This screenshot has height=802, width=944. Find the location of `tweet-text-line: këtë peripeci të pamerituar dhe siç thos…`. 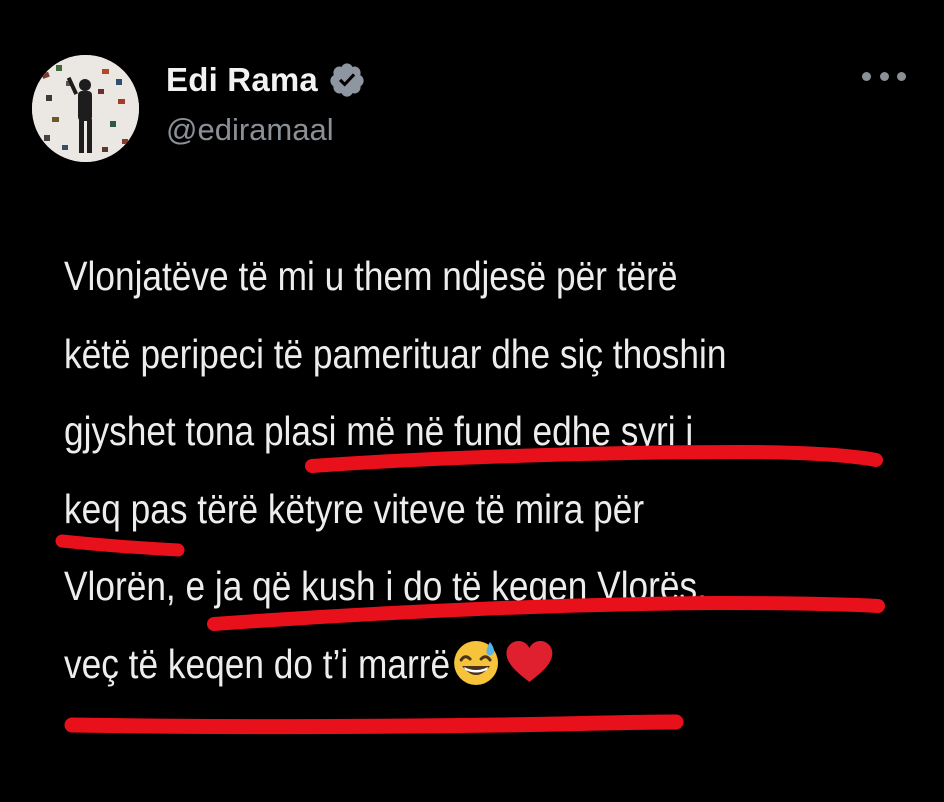

tweet-text-line: këtë peripeci të pamerituar dhe siç thos… is located at coordinates (395, 353).